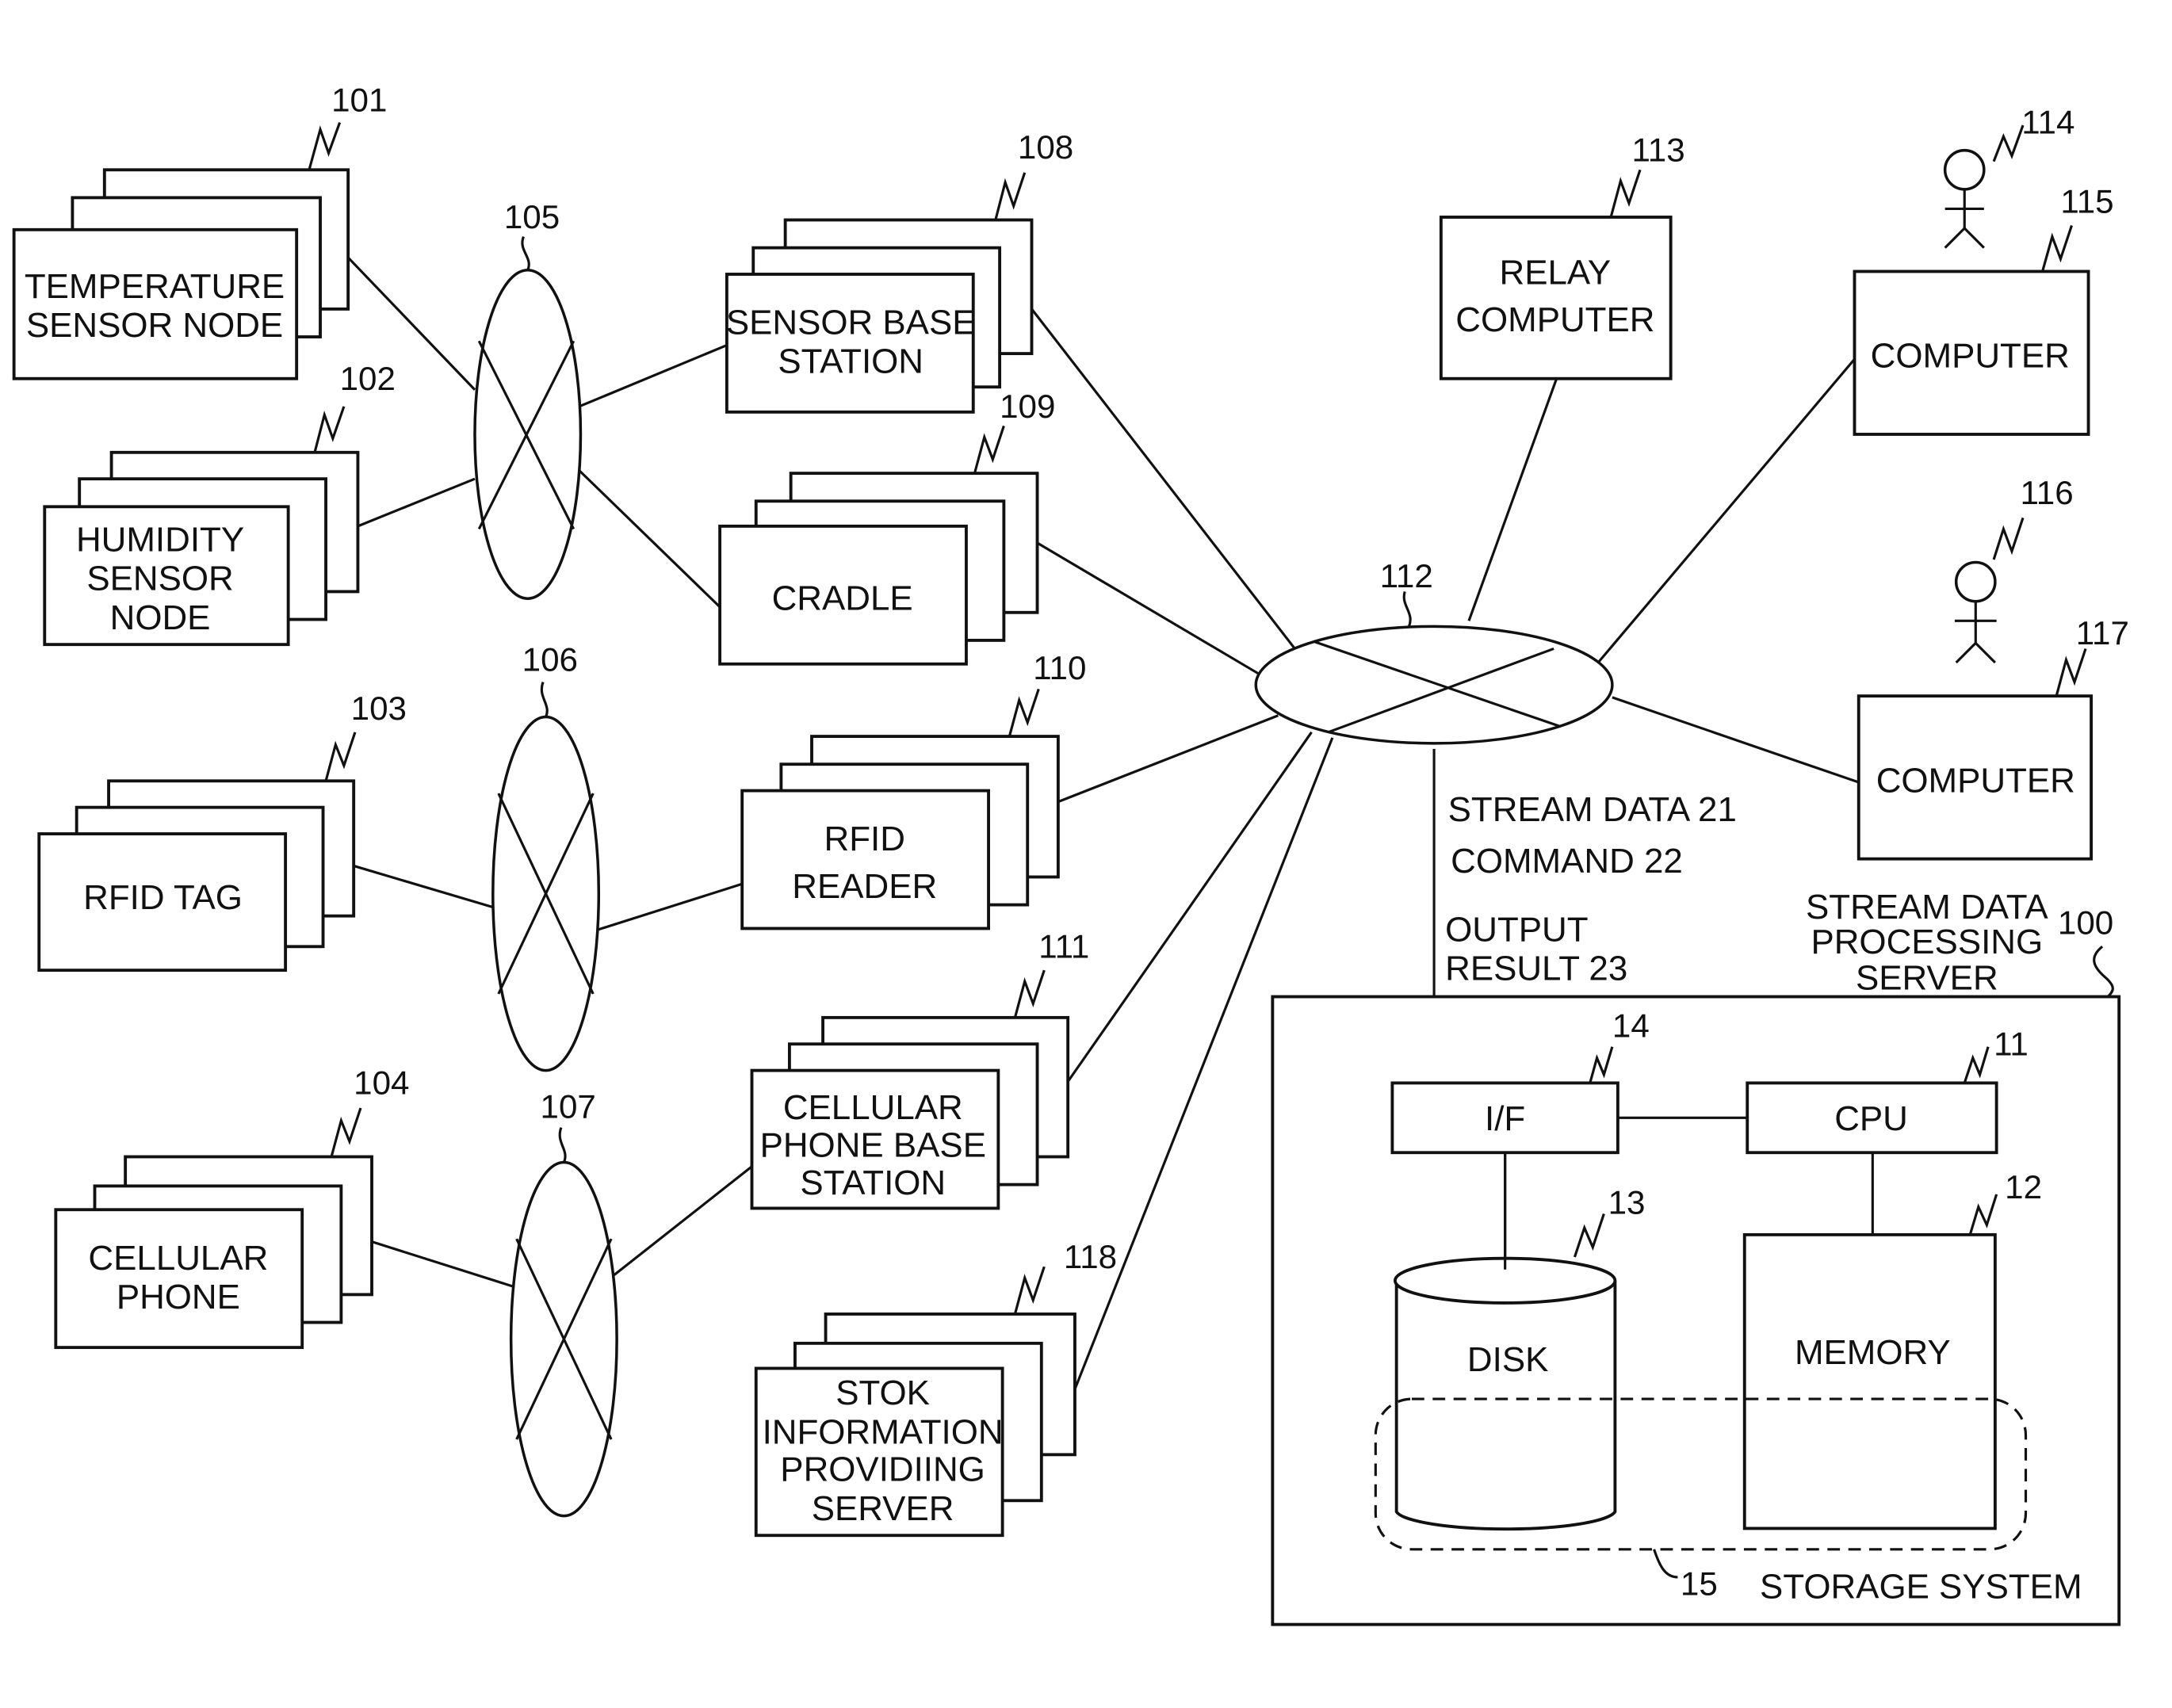  I want to click on sensor-base-label-2: STATION, so click(851, 361).